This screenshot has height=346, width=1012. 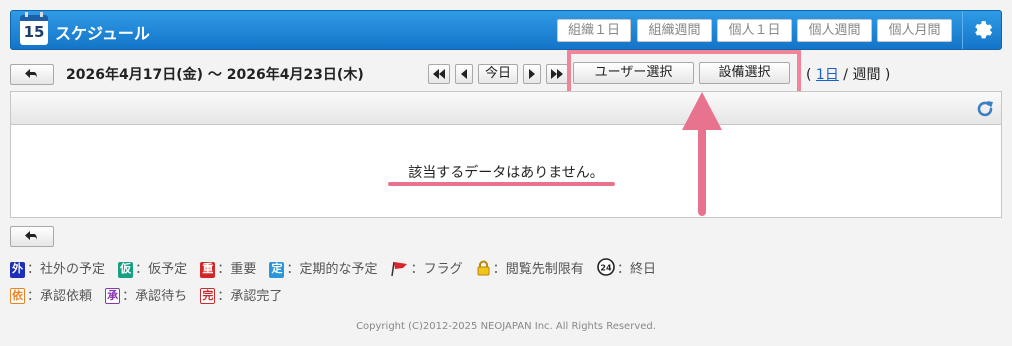 What do you see at coordinates (506, 108) in the screenshot?
I see `panel-toolbar` at bounding box center [506, 108].